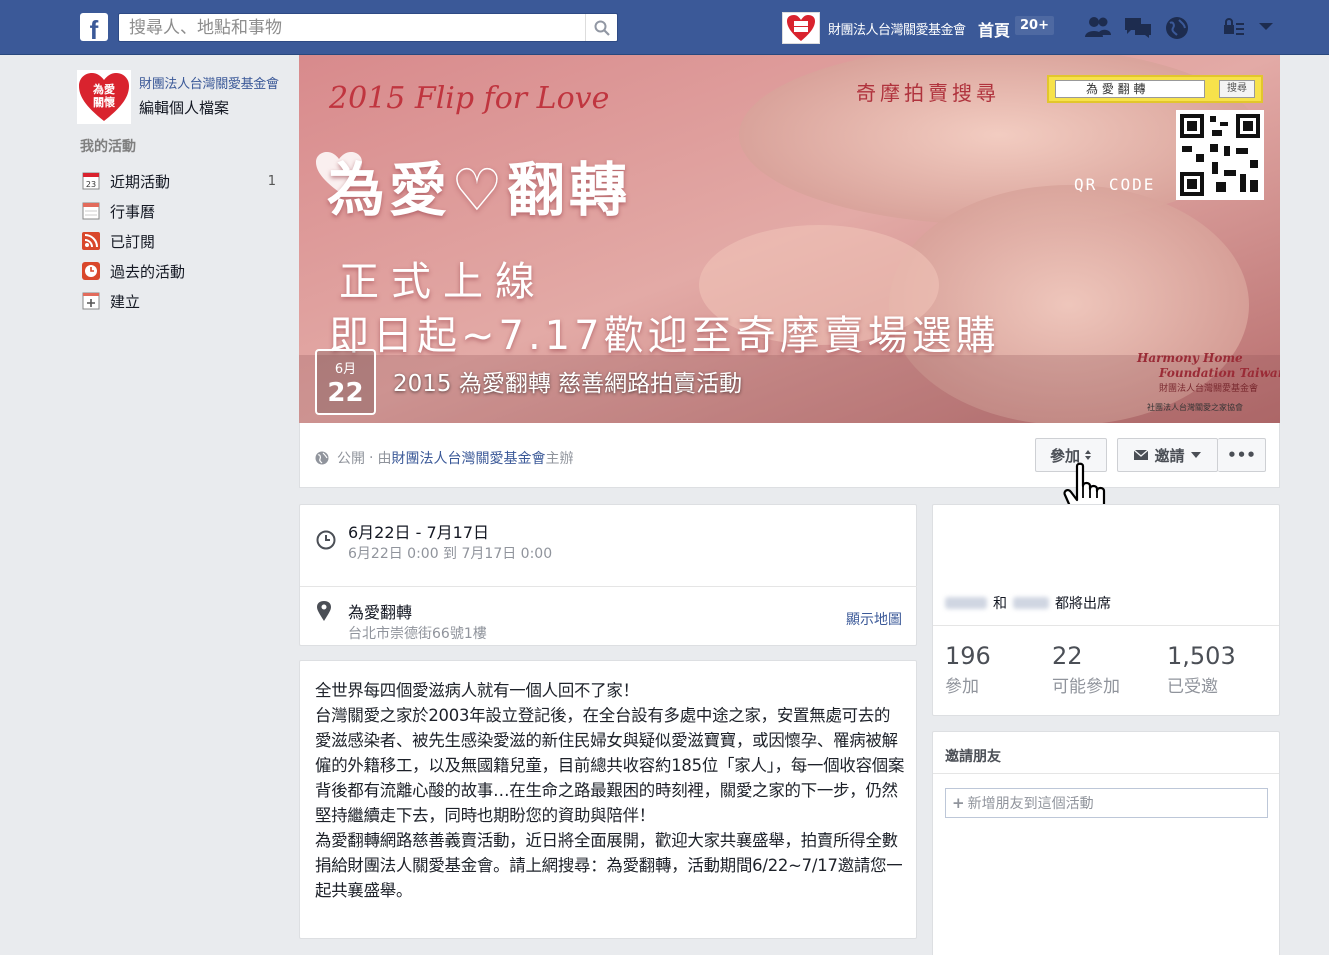 Image resolution: width=1329 pixels, height=955 pixels. Describe the element at coordinates (994, 29) in the screenshot. I see `home-link: 首頁` at that location.